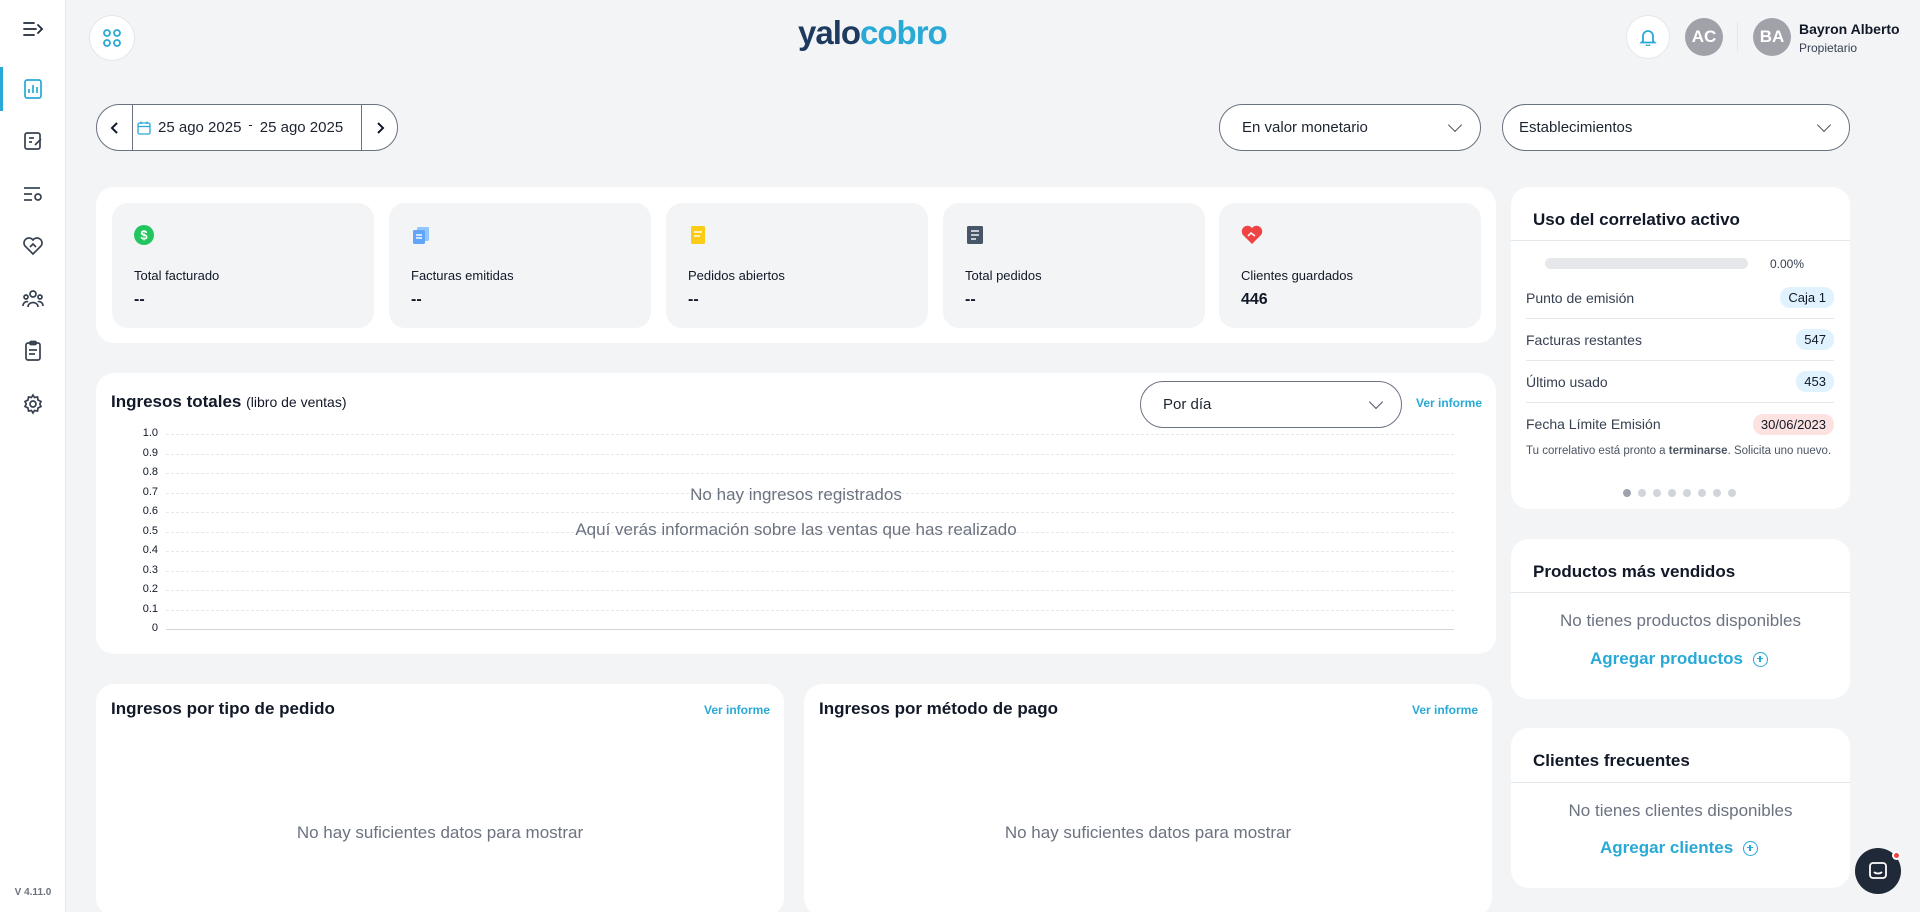 This screenshot has height=912, width=1920. Describe the element at coordinates (33, 456) in the screenshot. I see `sidebar: V 4.11.0` at that location.